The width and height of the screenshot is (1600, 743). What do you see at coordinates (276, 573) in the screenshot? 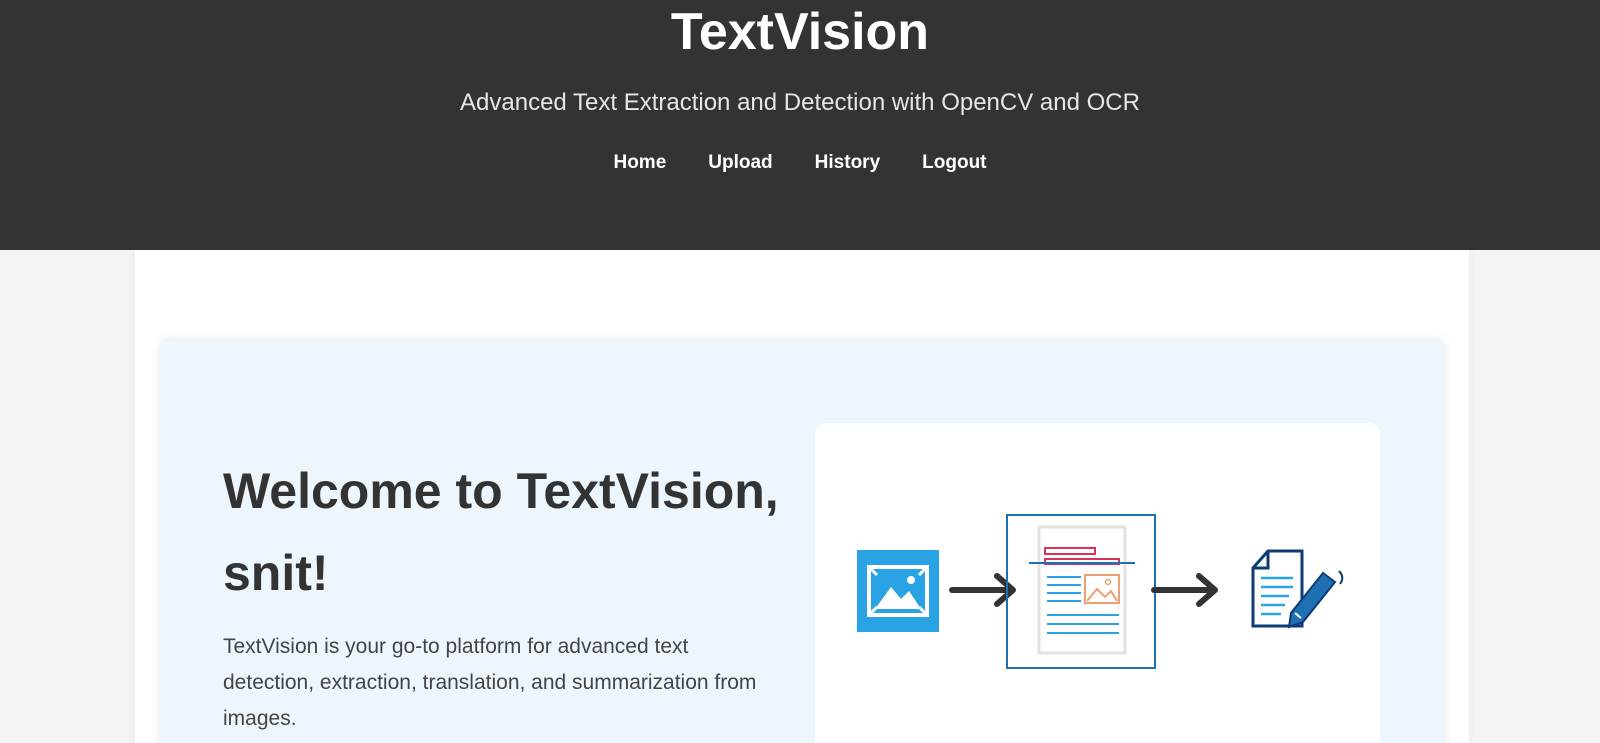
I see `hero-title-line2: snit!` at bounding box center [276, 573].